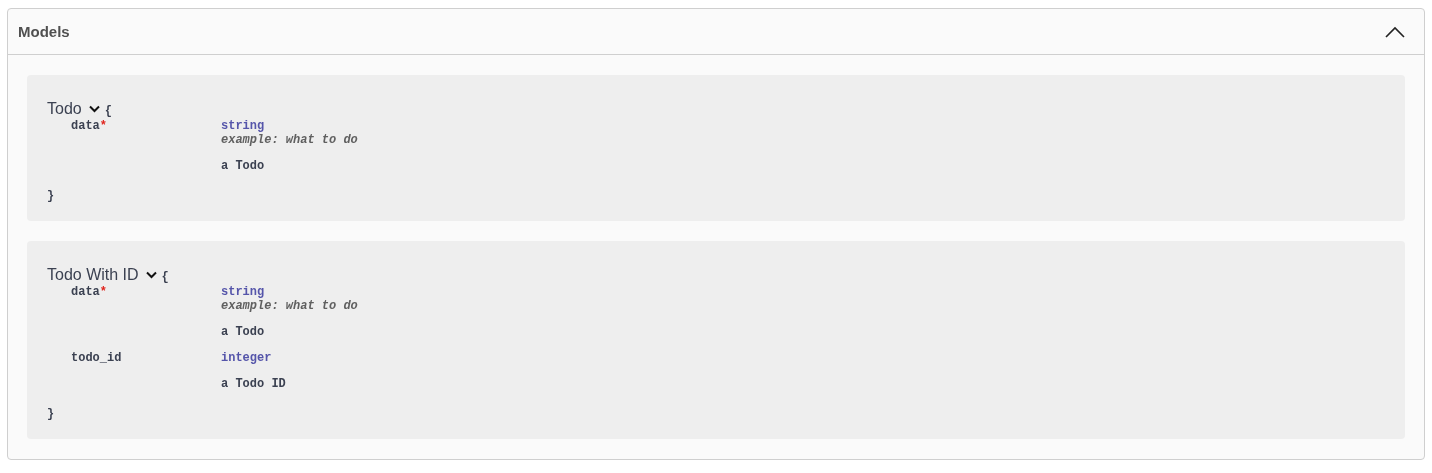 This screenshot has width=1432, height=473. Describe the element at coordinates (247, 358) in the screenshot. I see `property-type: integer` at that location.